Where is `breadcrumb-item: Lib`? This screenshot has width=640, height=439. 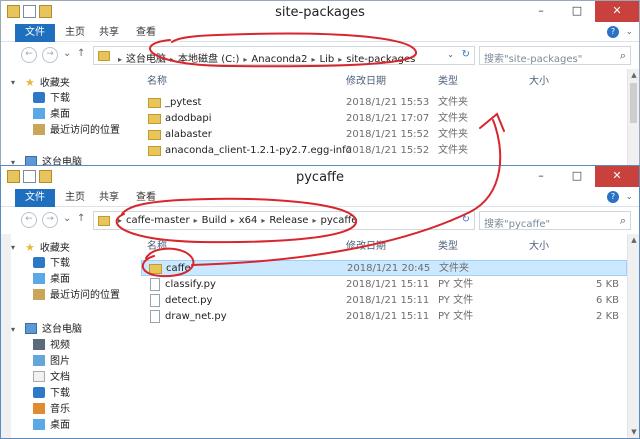 breadcrumb-item: Lib is located at coordinates (327, 59).